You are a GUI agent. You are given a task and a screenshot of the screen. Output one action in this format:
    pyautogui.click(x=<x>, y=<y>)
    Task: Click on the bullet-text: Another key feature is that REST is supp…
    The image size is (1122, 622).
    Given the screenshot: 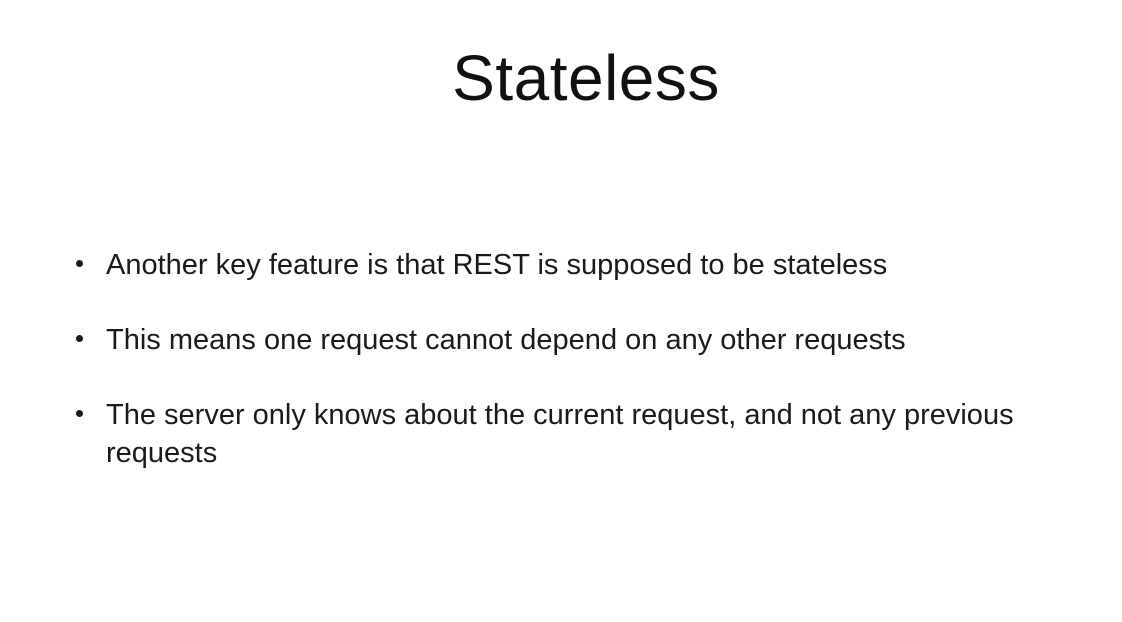 What is the action you would take?
    pyautogui.click(x=497, y=265)
    